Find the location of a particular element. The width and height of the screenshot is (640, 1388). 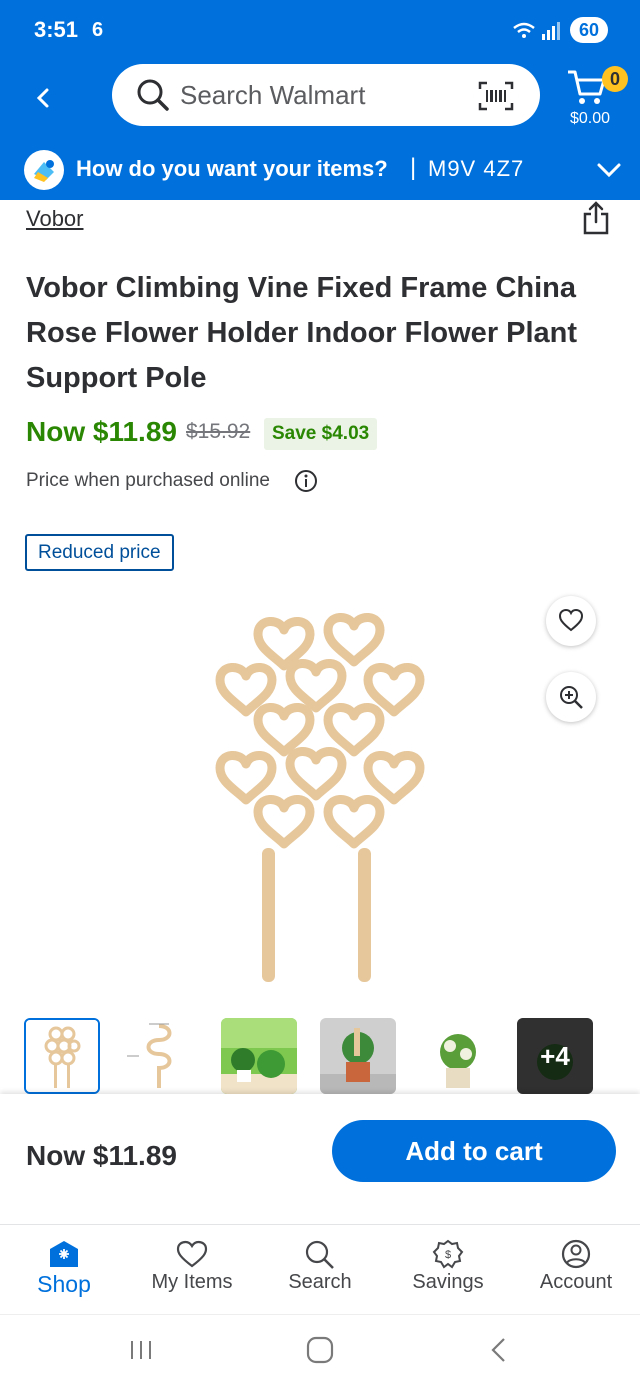

thumbnail-more: +4 is located at coordinates (555, 1056).